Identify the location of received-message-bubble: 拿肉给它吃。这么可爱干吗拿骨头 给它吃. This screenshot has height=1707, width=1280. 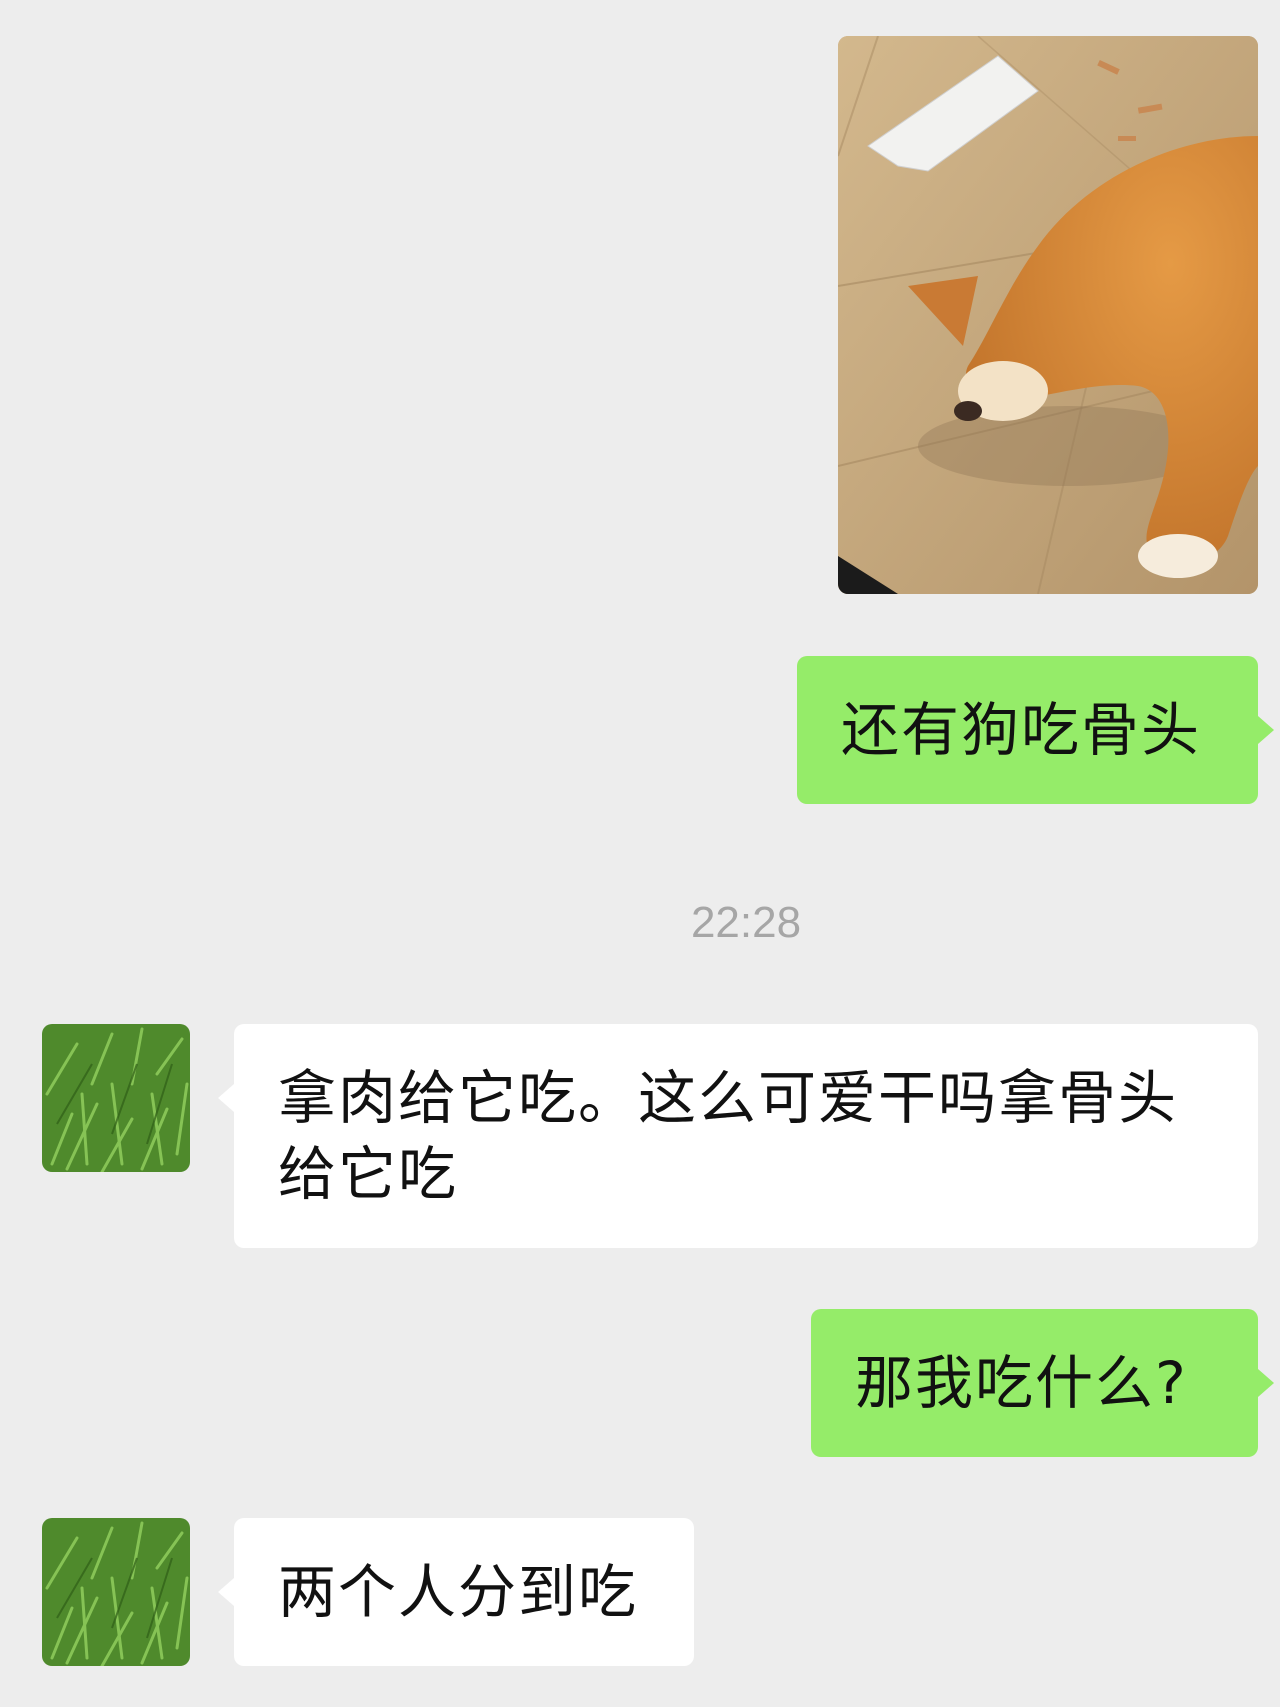
(746, 1136).